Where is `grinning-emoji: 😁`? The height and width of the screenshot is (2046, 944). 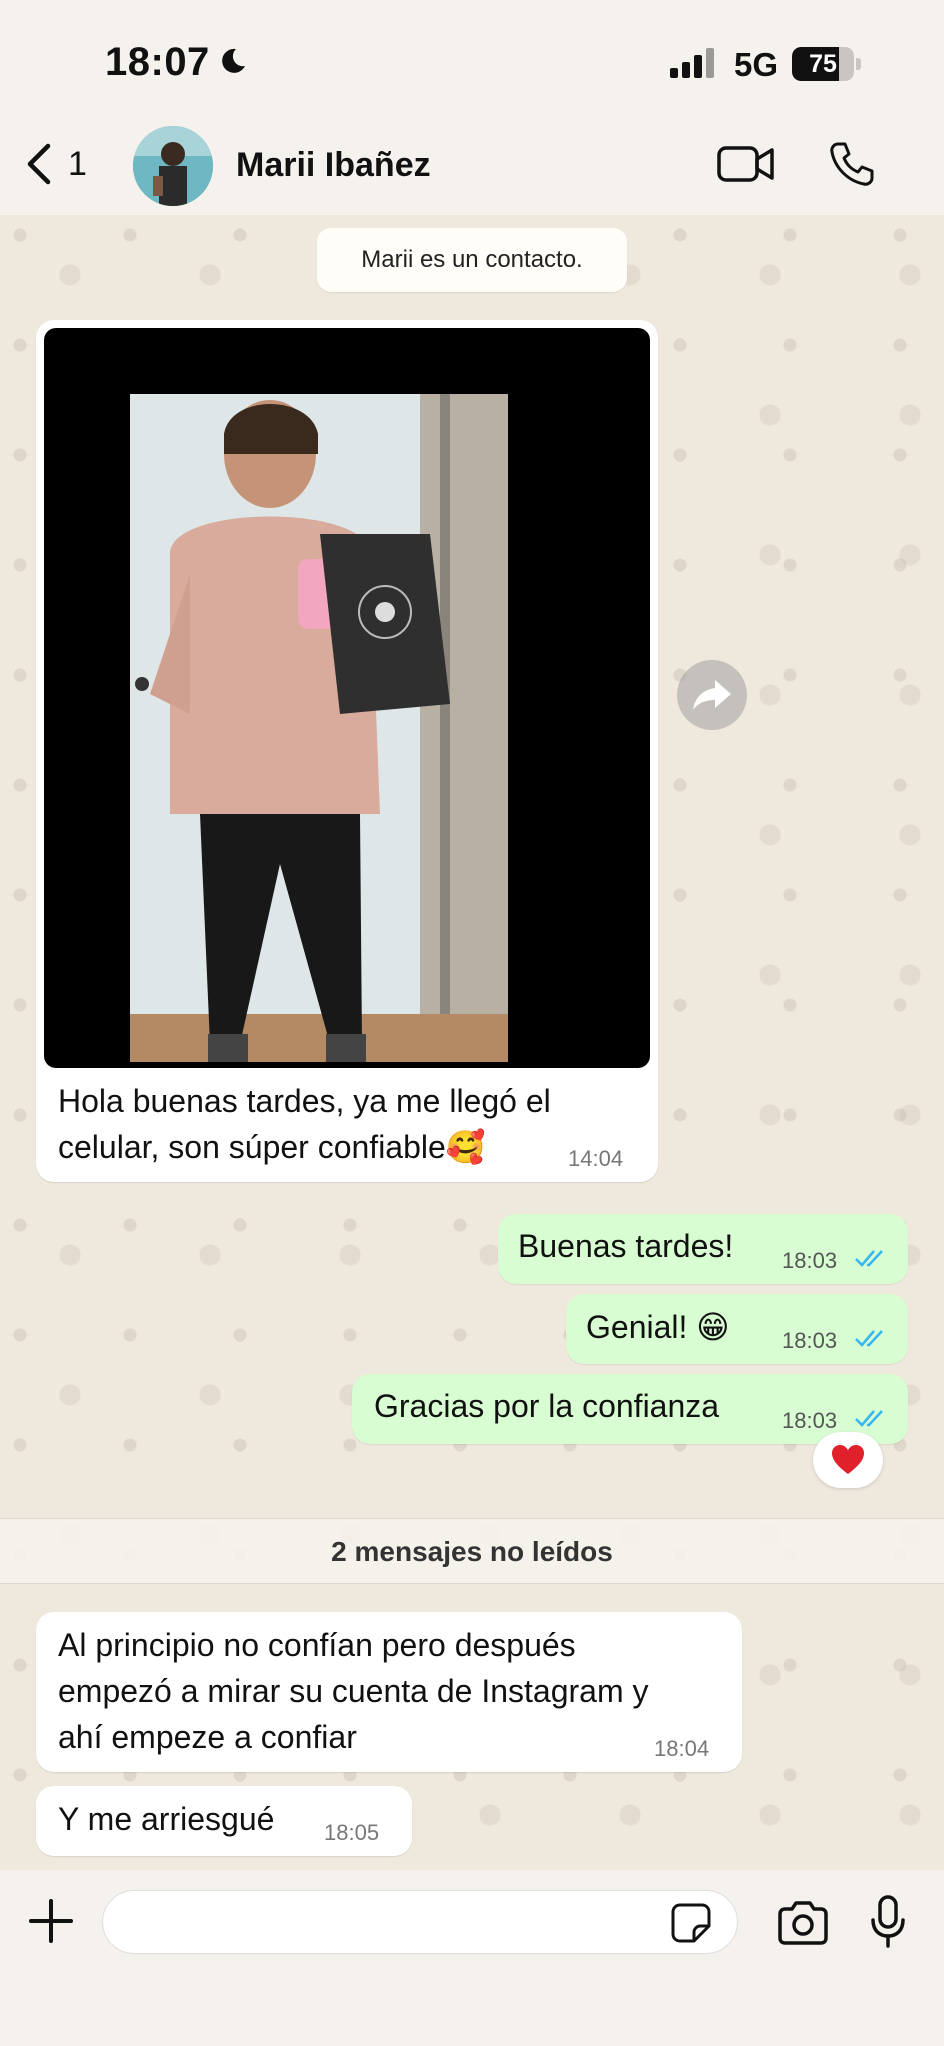
grinning-emoji: 😁 is located at coordinates (713, 1327).